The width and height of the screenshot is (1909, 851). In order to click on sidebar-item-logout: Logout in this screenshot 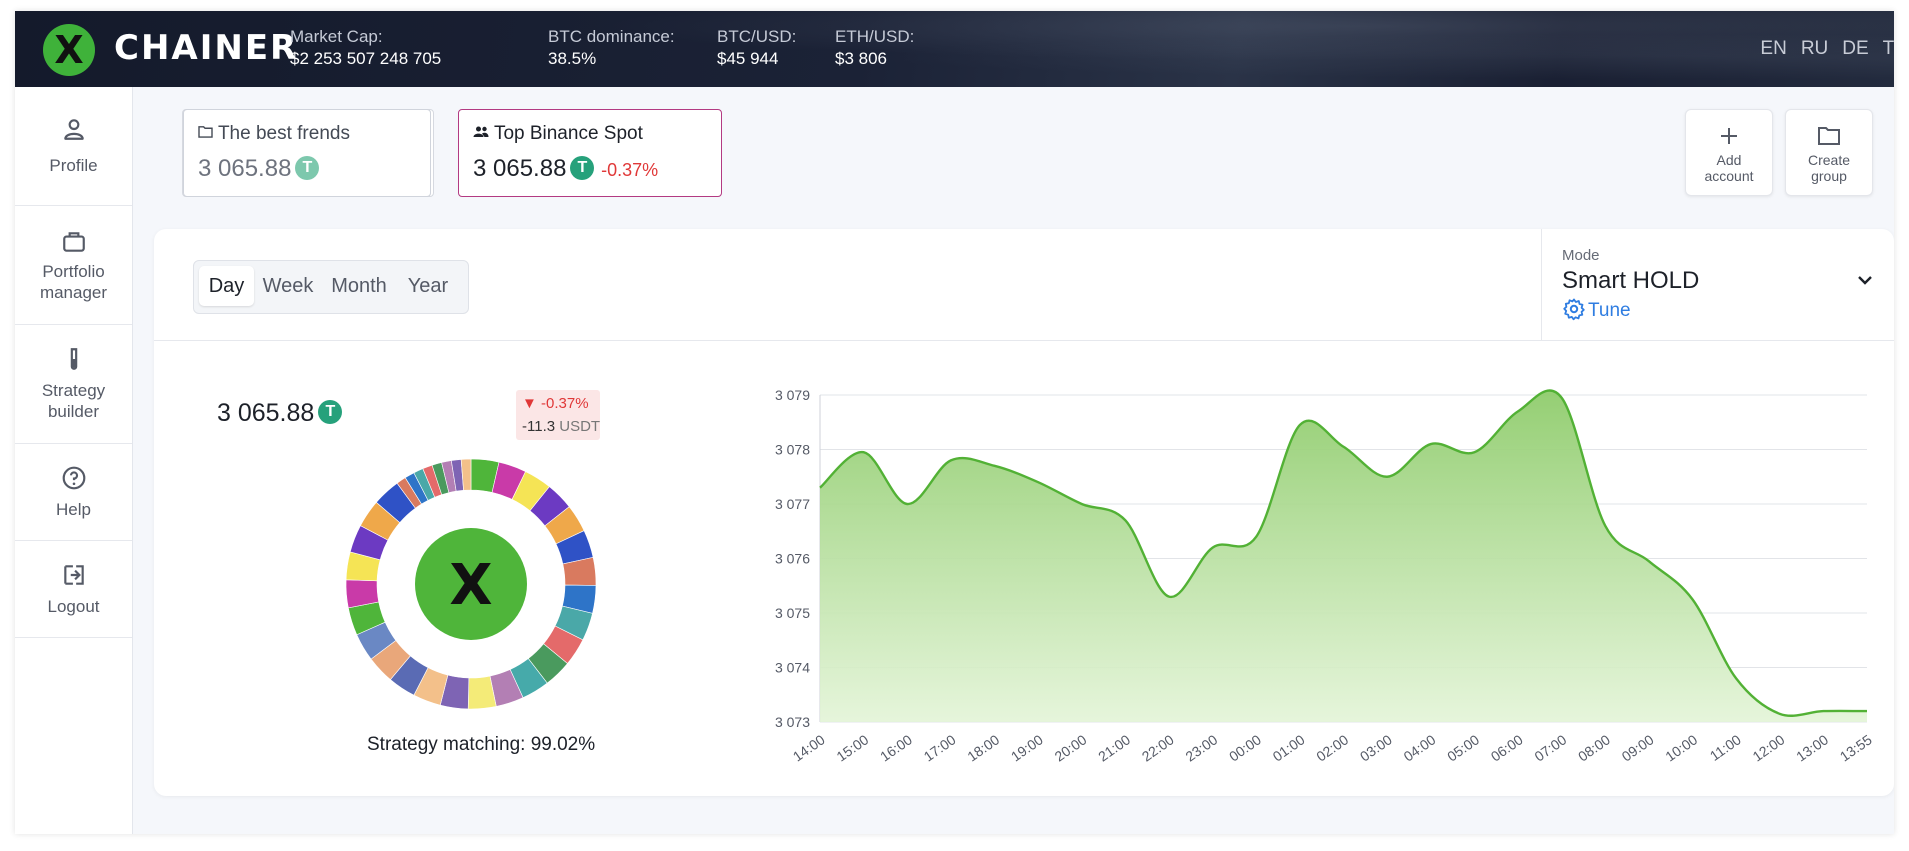, I will do `click(73, 589)`.